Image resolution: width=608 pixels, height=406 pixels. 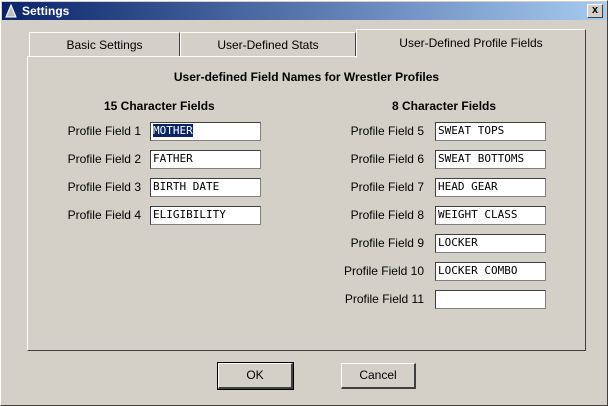 I want to click on tab-basic-settings: Basic Settings, so click(x=104, y=44).